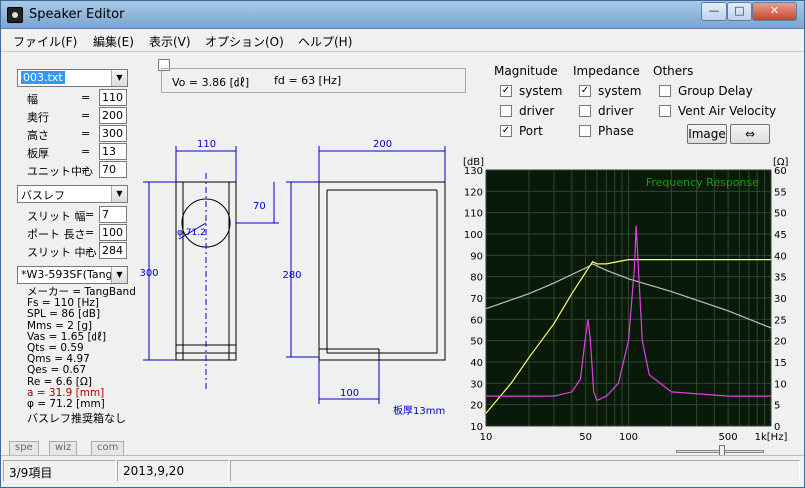 The image size is (805, 488). Describe the element at coordinates (526, 71) in the screenshot. I see `magnitude-header: Magnitude` at that location.